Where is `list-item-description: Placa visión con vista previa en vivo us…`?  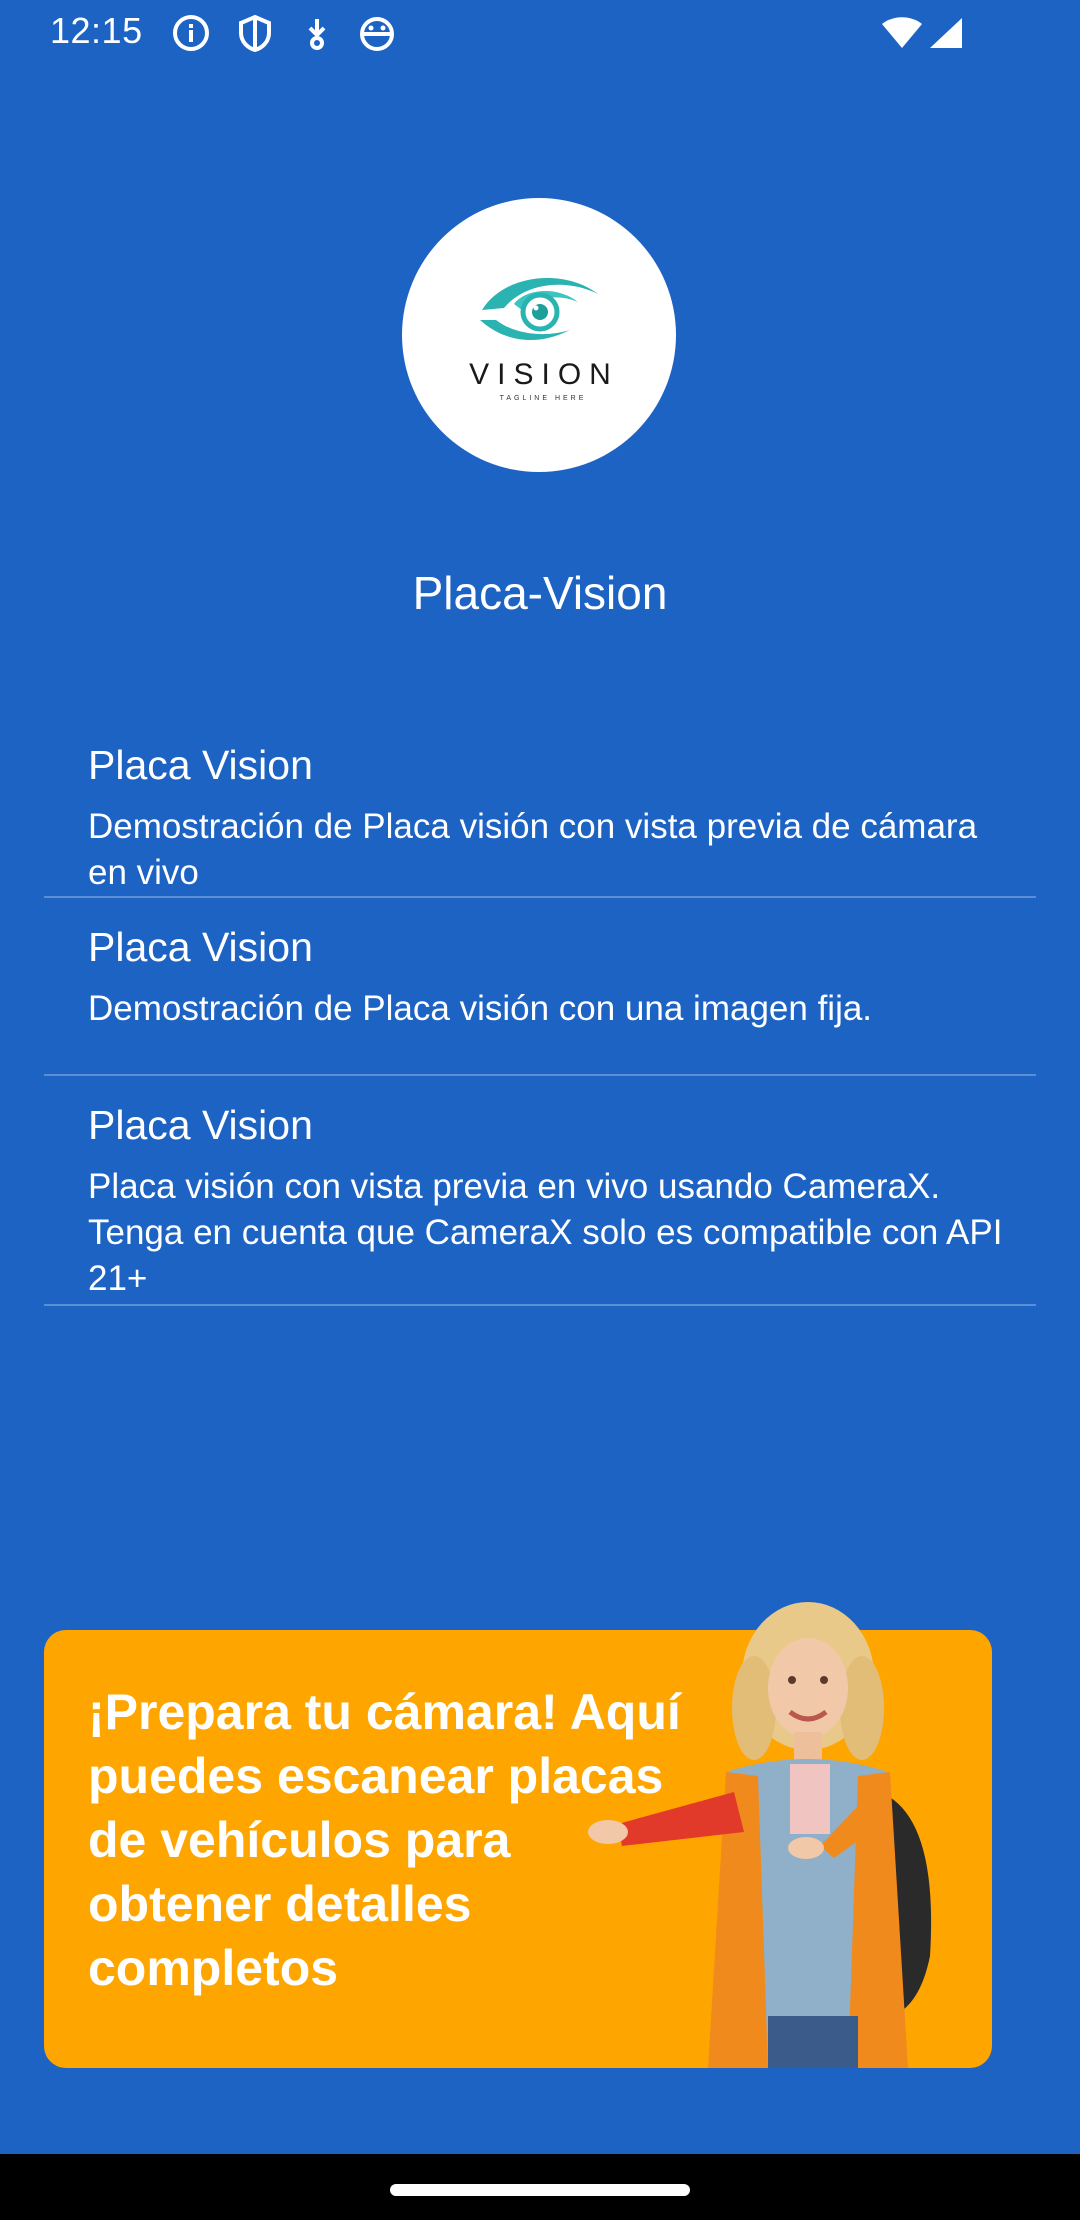 list-item-description: Placa visión con vista previa en vivo us… is located at coordinates (545, 1232).